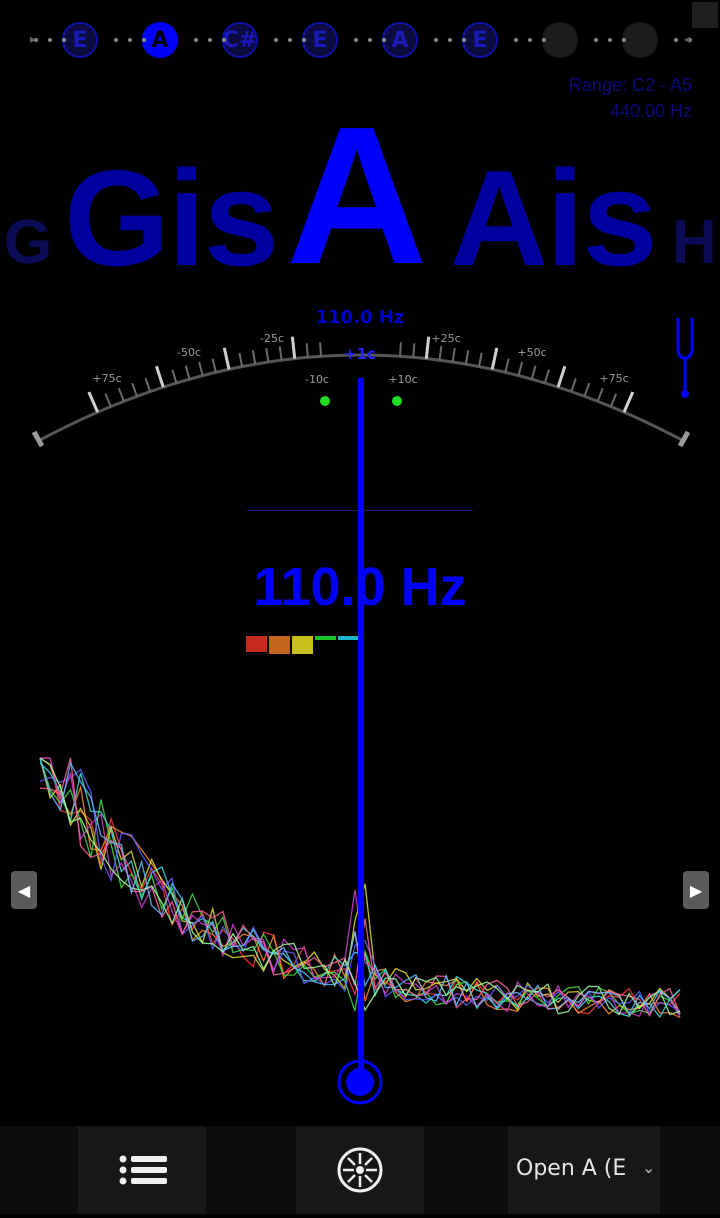  What do you see at coordinates (694, 242) in the screenshot?
I see `note-far-right: H` at bounding box center [694, 242].